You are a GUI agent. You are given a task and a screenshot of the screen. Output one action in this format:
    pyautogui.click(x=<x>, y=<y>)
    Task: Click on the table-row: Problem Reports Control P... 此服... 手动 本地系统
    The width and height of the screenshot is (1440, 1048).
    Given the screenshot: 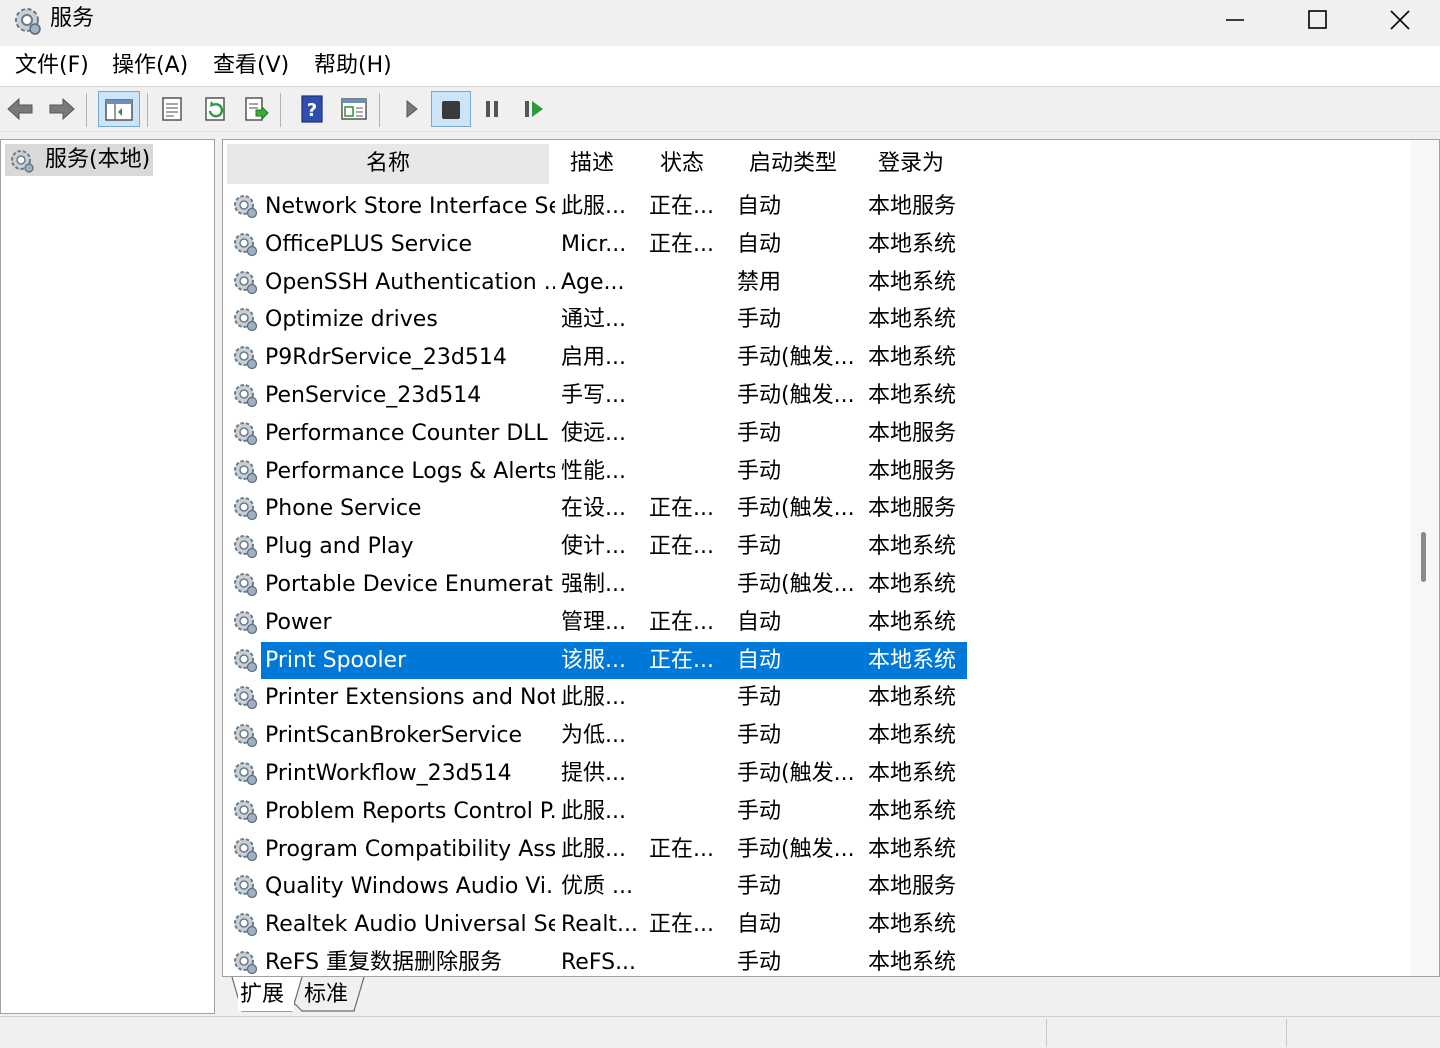 What is the action you would take?
    pyautogui.click(x=818, y=812)
    